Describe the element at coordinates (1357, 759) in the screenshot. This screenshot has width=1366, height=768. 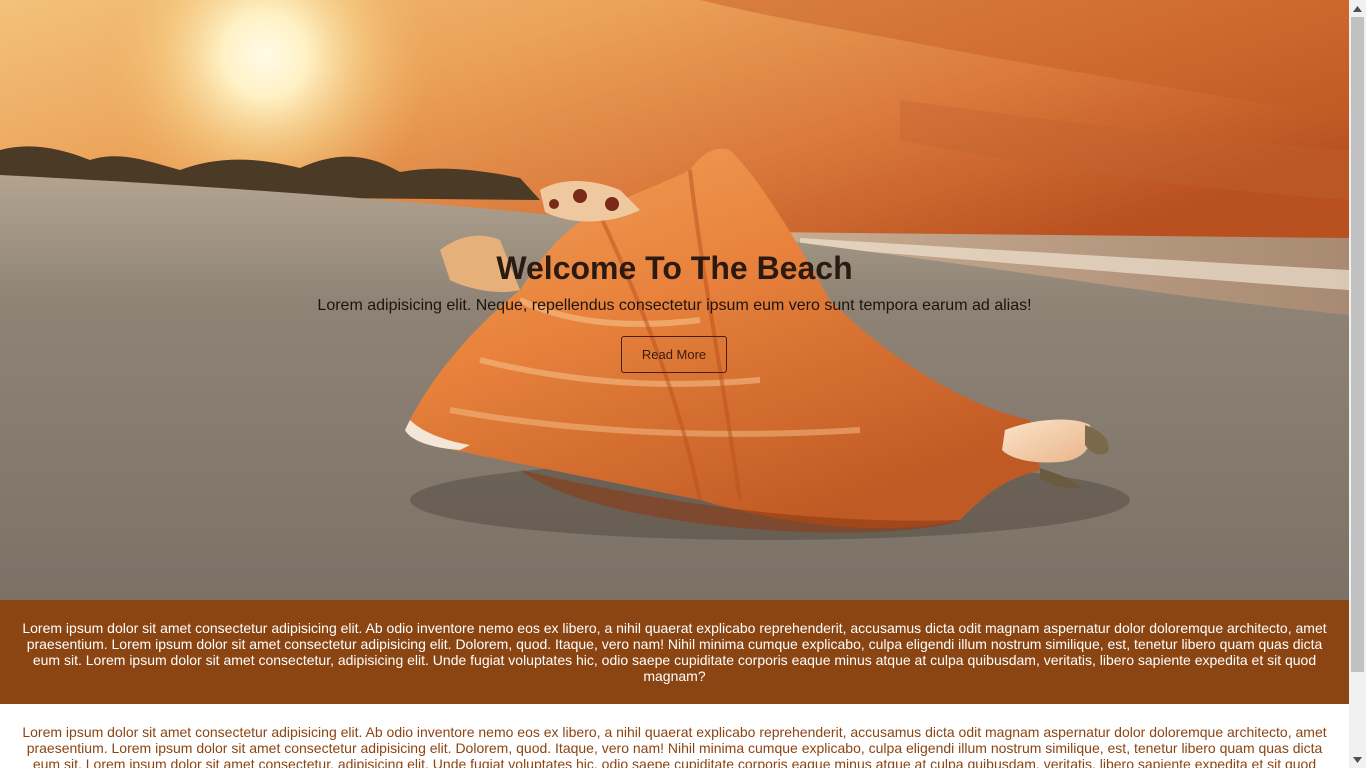
I see `chevron-down-icon` at that location.